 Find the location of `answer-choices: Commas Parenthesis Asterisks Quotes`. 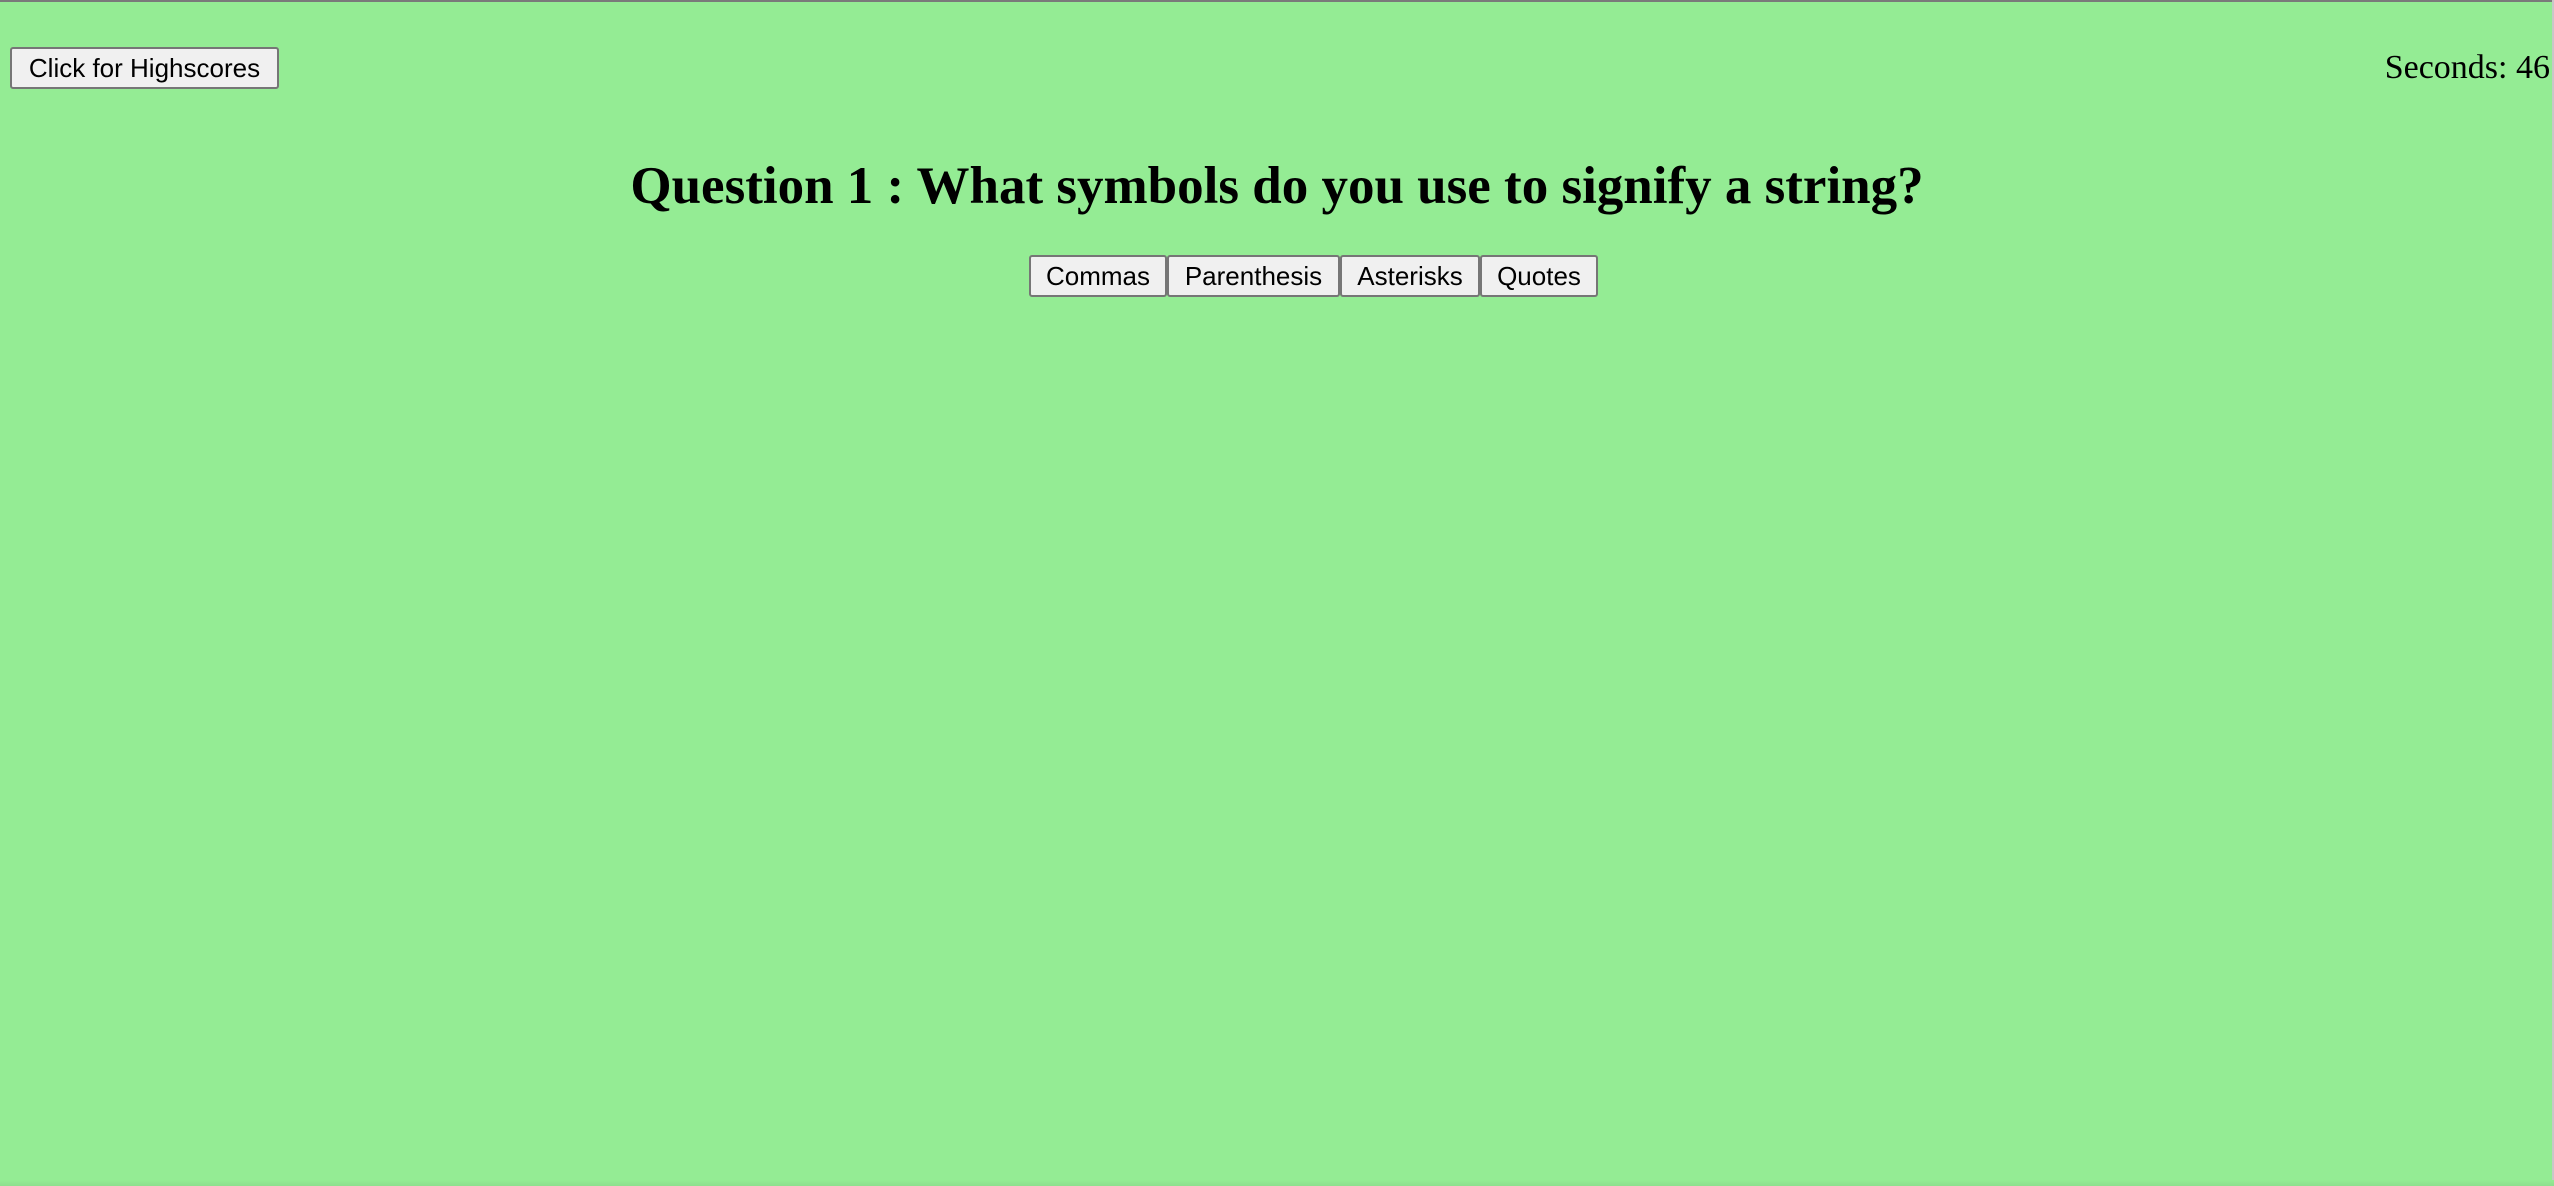

answer-choices: Commas Parenthesis Asterisks Quotes is located at coordinates (1313, 276).